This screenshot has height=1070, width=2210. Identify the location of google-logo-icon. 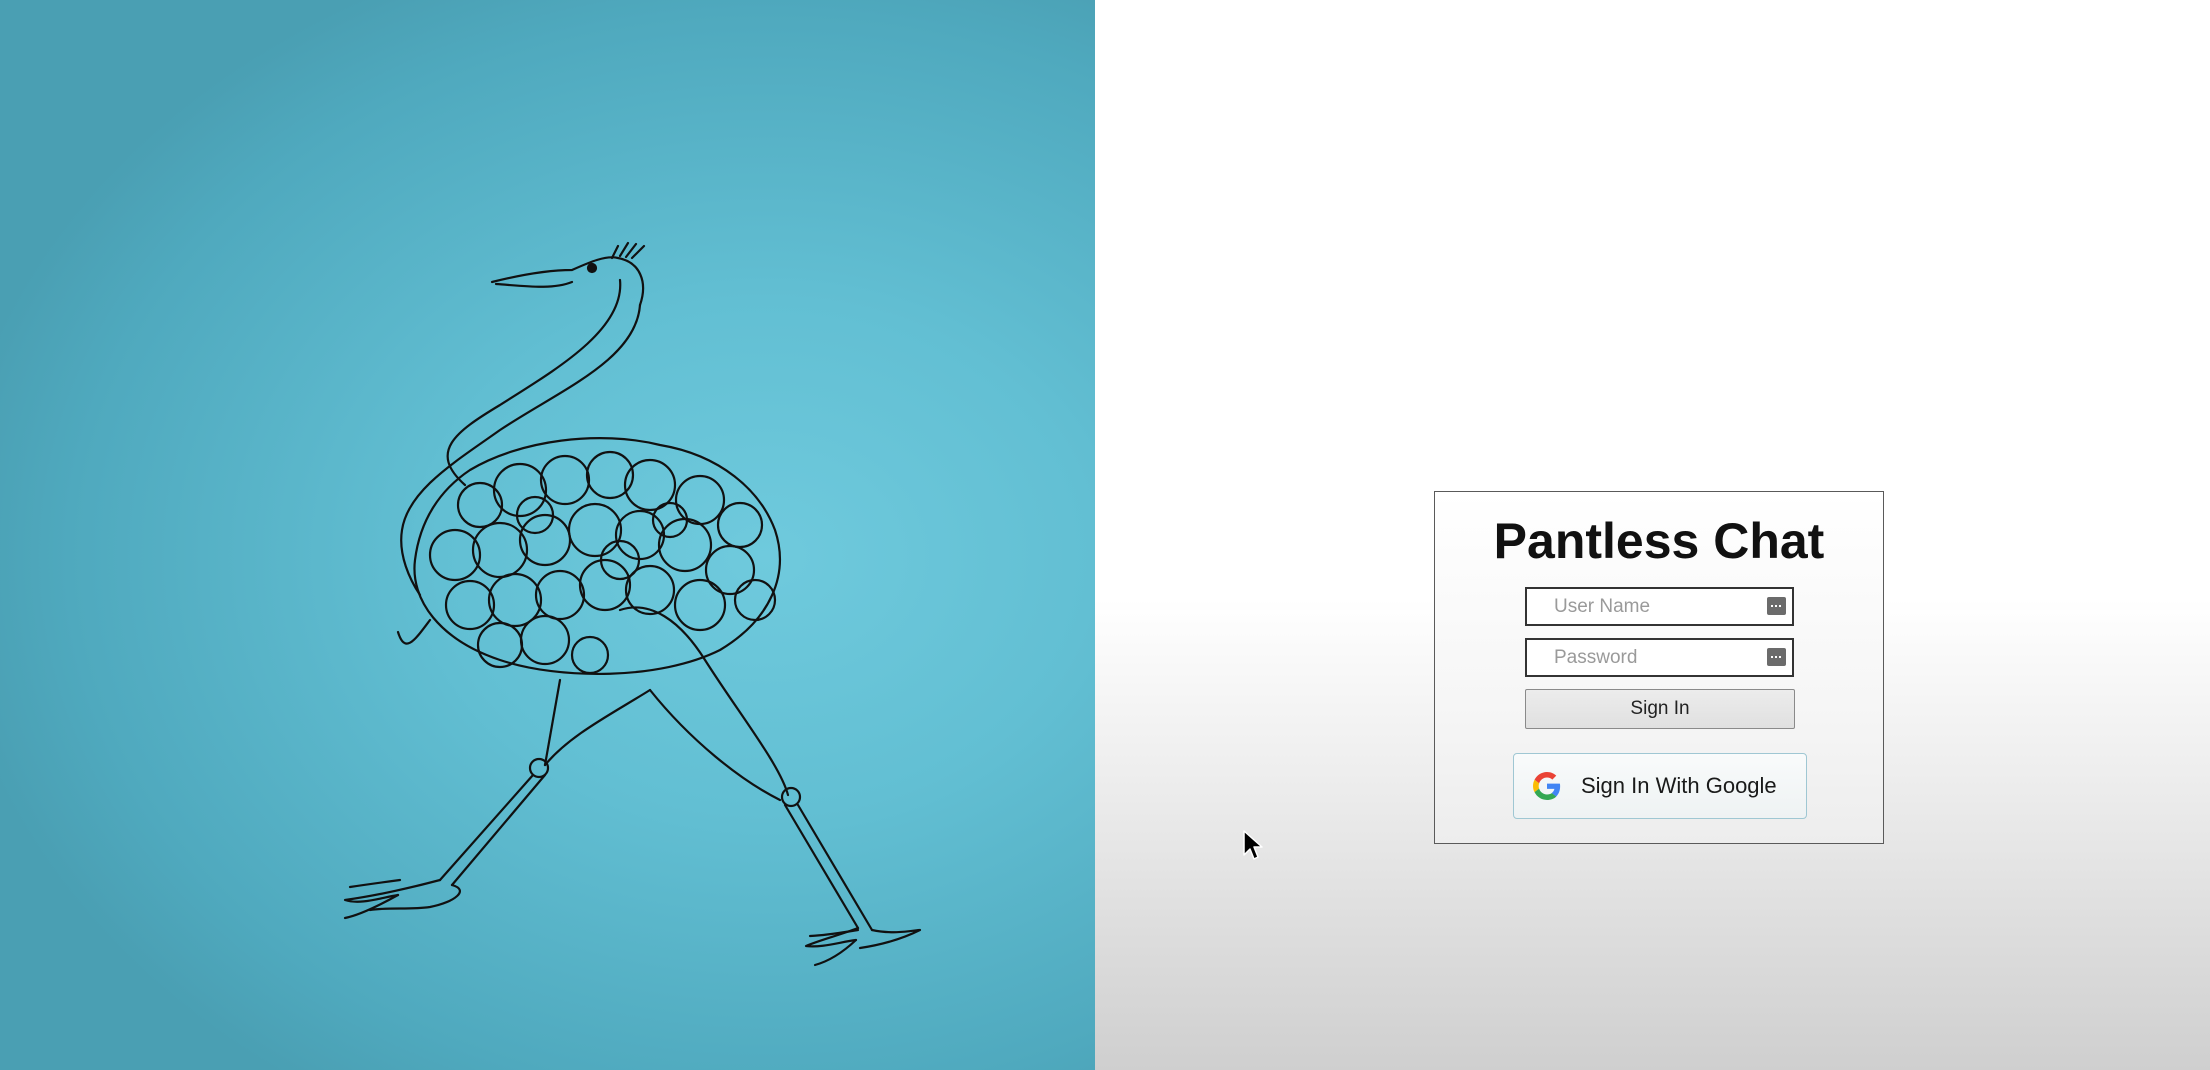
(1547, 786).